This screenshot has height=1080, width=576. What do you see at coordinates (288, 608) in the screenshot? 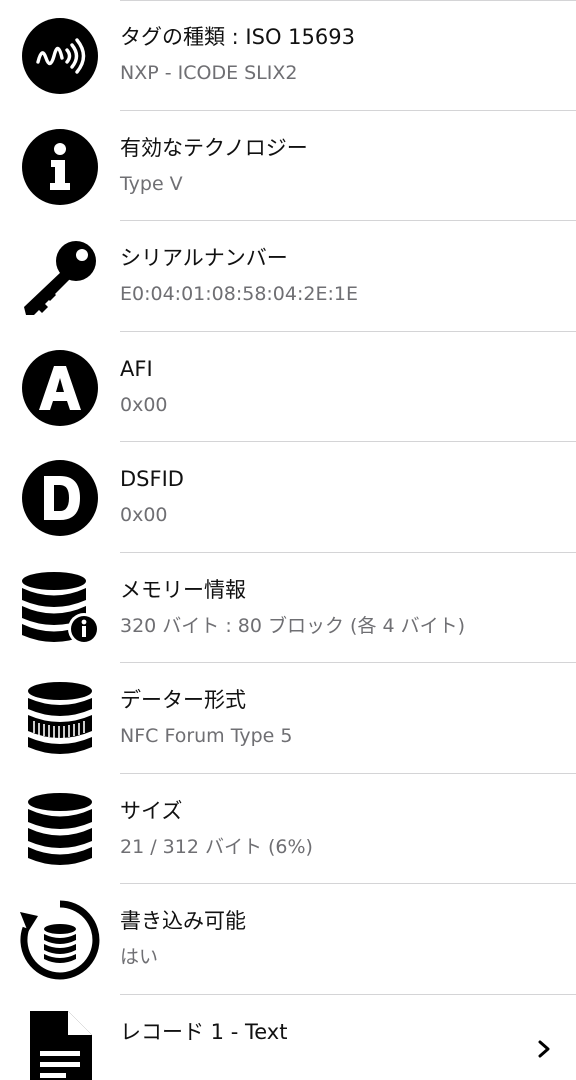
I see `row-memory-info: メモリー情報 320 バイト : 80 ブロック (各 4 バイト)` at bounding box center [288, 608].